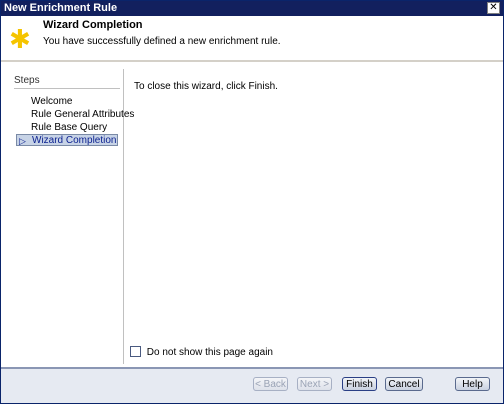  I want to click on step-rule-general-attributes: Rule General Attributes, so click(75, 115).